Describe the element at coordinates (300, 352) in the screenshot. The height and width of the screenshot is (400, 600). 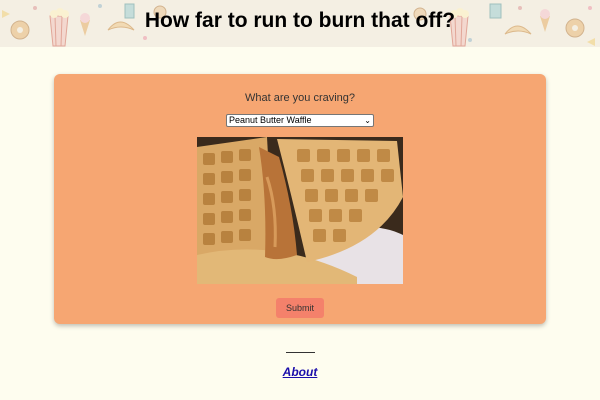
I see `footer-divider` at that location.